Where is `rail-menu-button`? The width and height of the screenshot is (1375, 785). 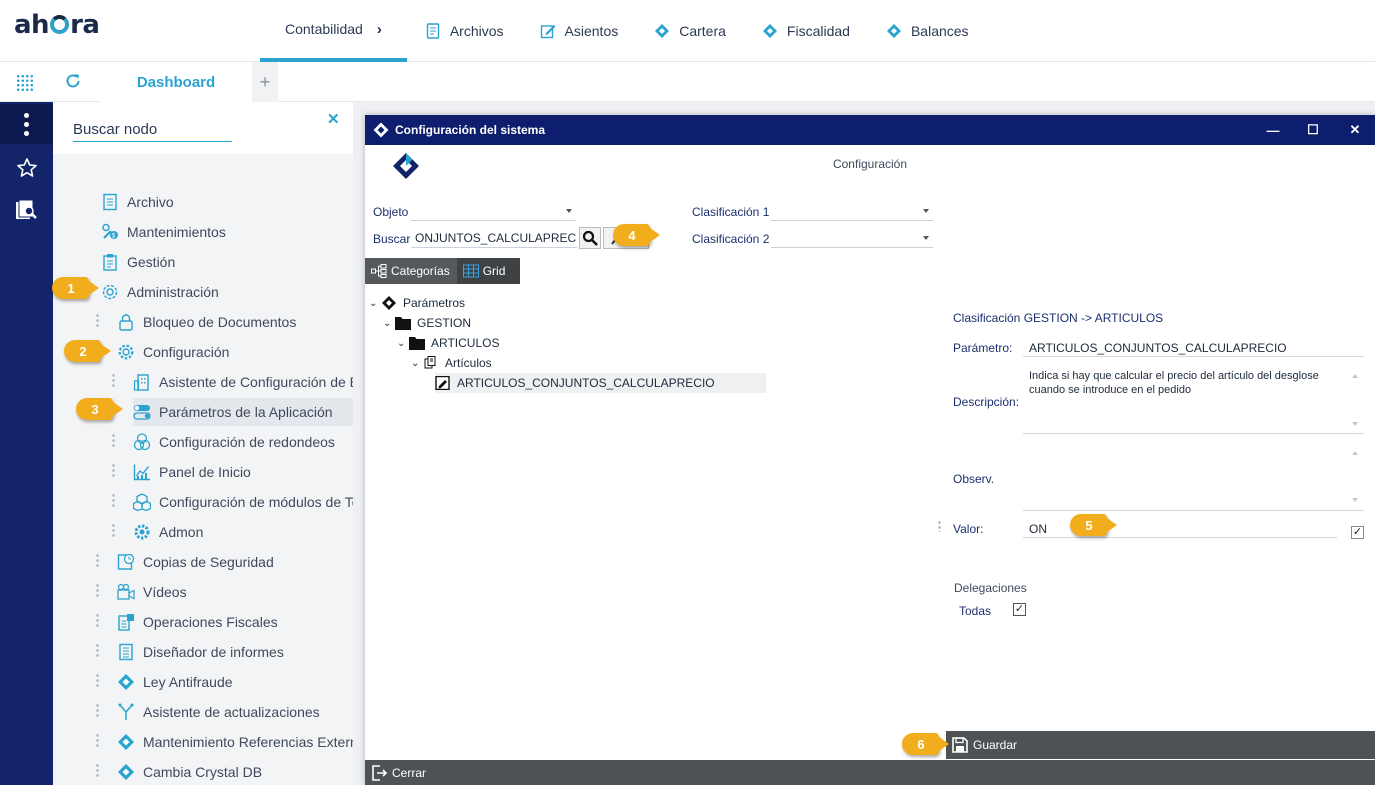 rail-menu-button is located at coordinates (26, 124).